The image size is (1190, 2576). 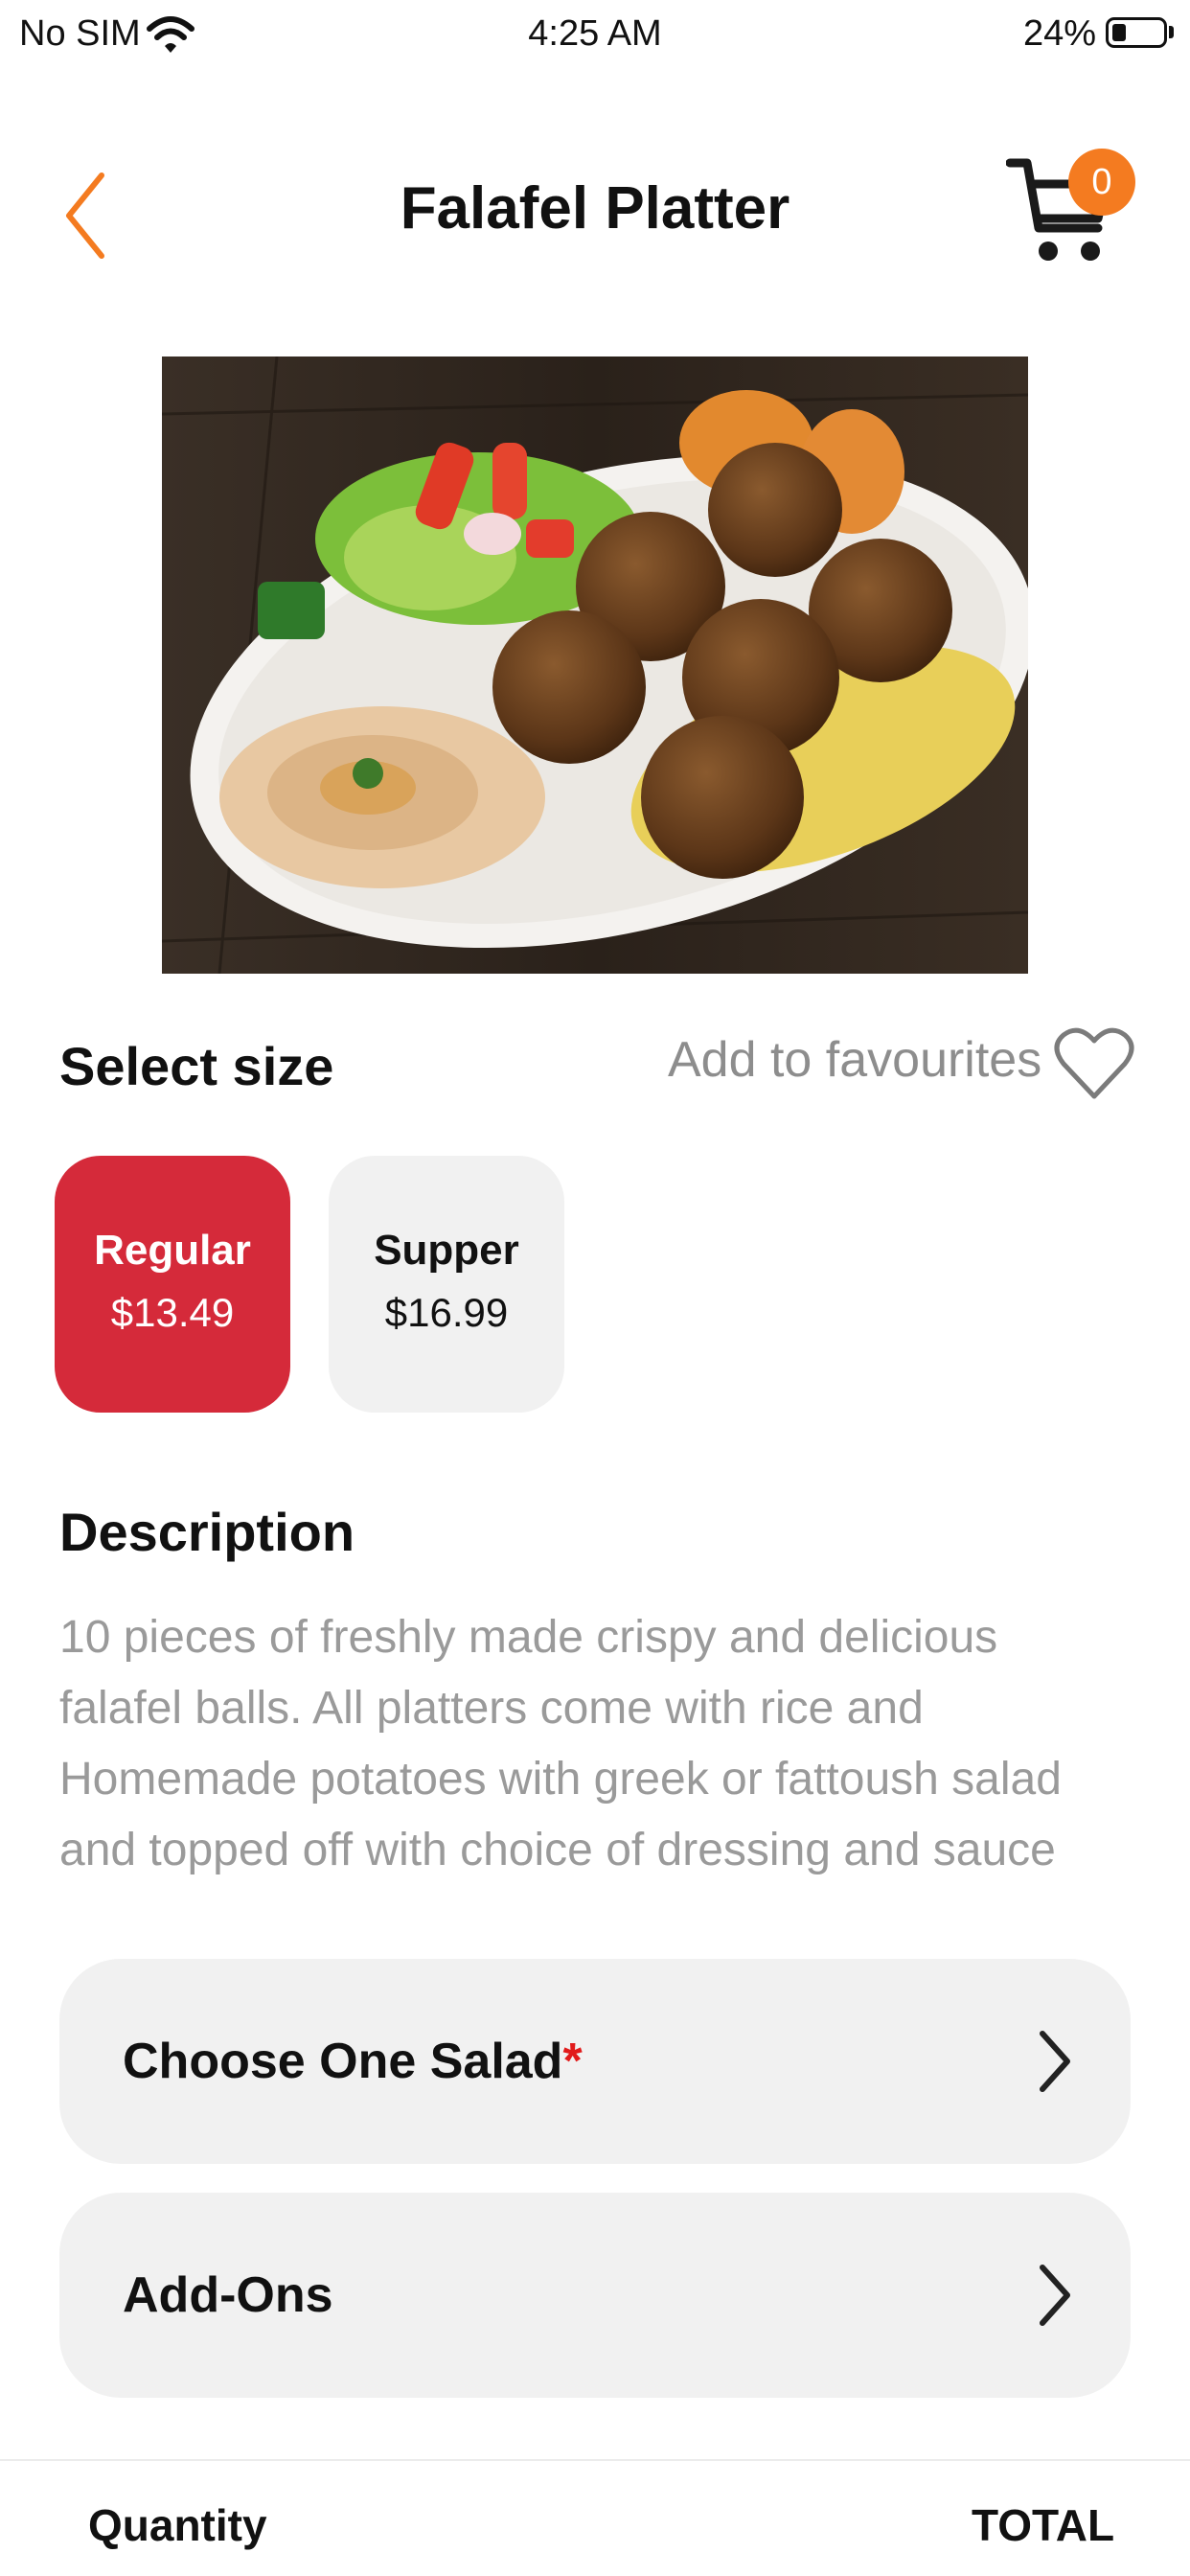 What do you see at coordinates (228, 2295) in the screenshot?
I see `add-ons-label: Add-Ons` at bounding box center [228, 2295].